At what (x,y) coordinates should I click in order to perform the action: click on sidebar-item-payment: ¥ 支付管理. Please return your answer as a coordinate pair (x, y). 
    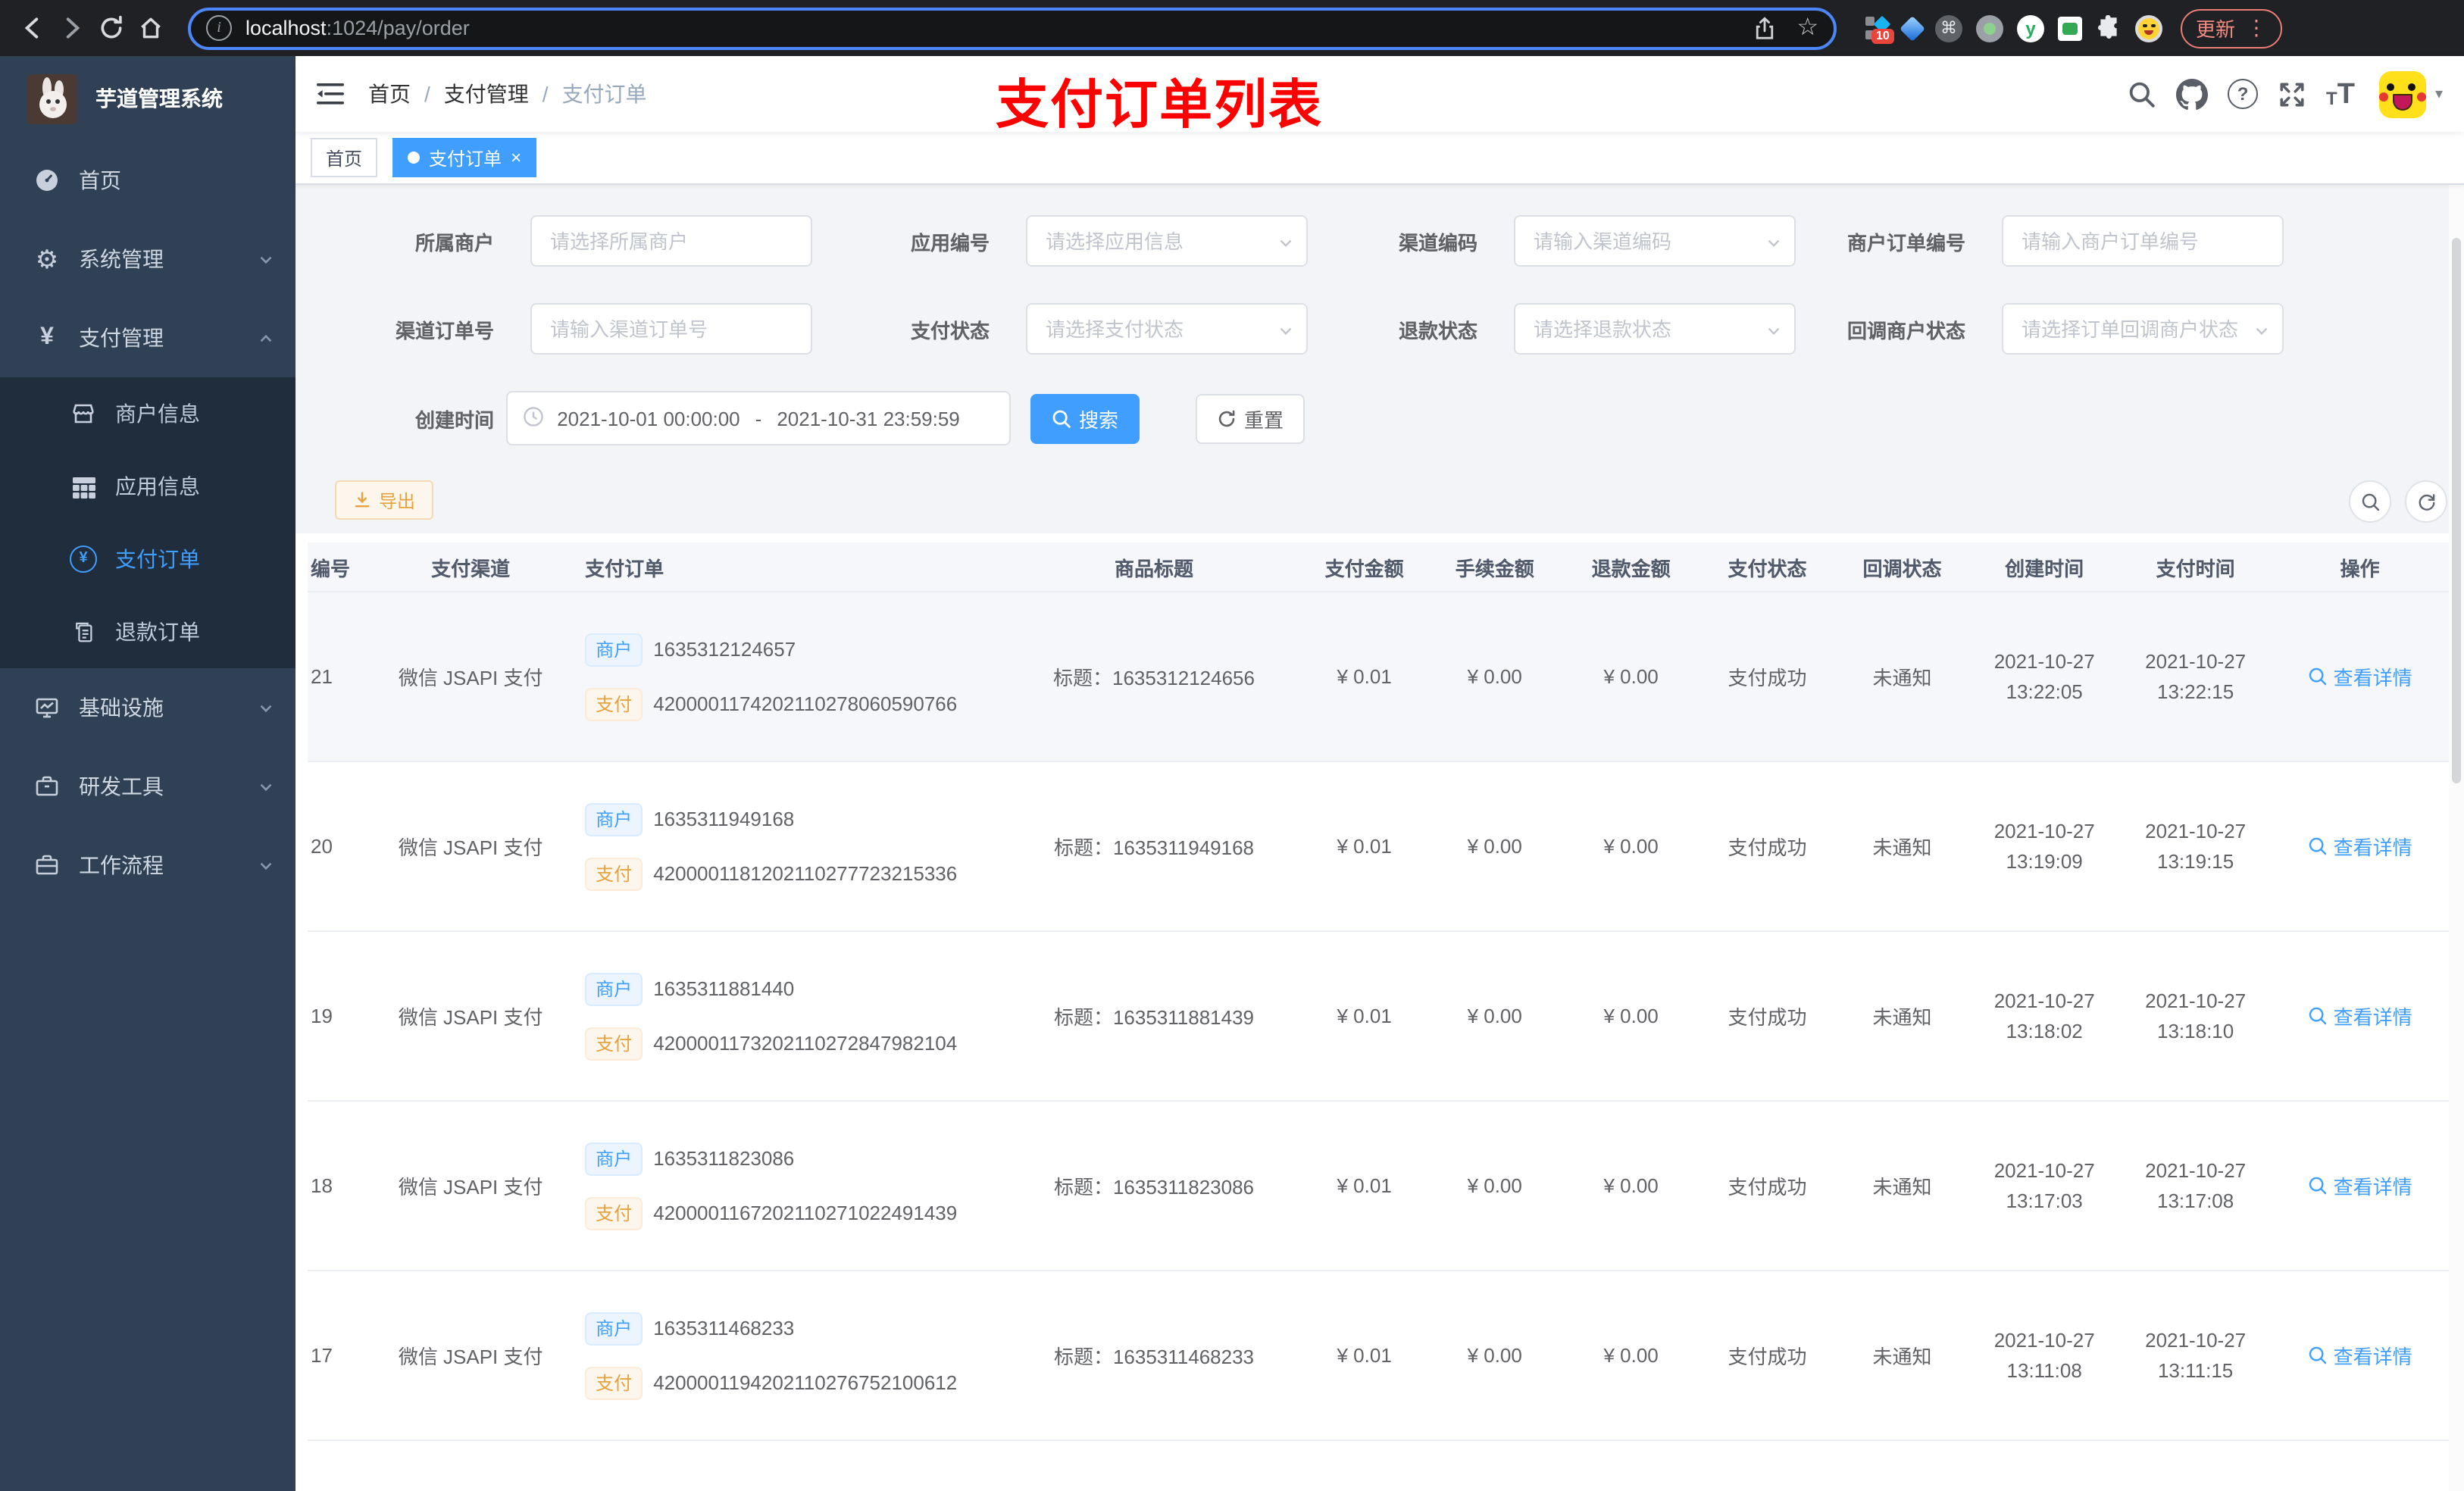
    Looking at the image, I should click on (147, 338).